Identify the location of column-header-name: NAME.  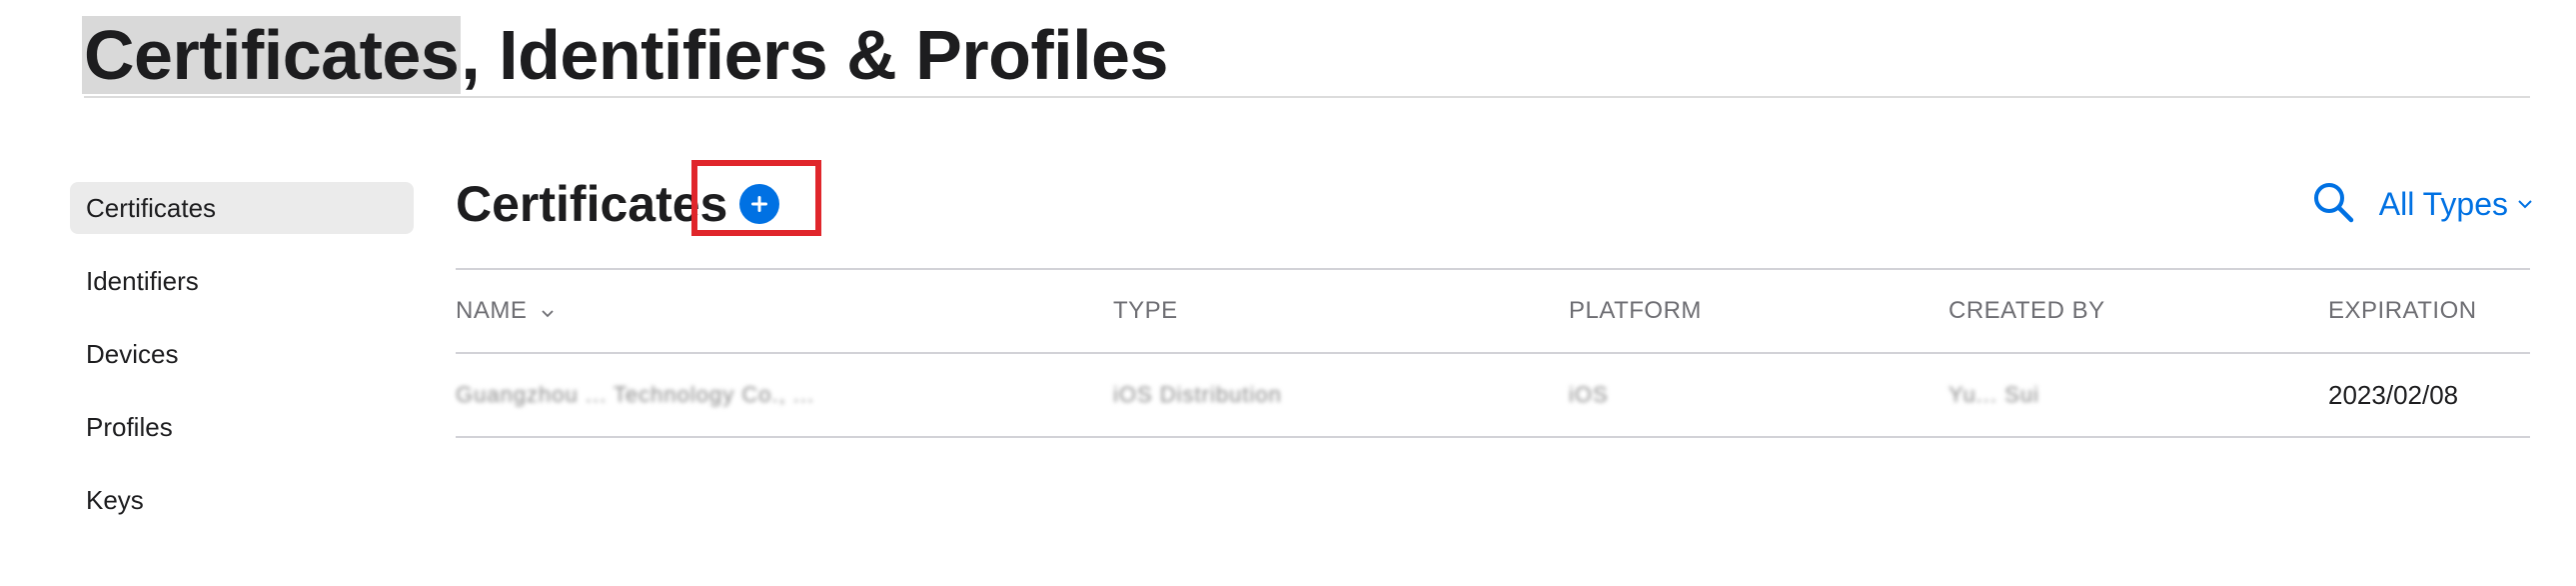
(505, 311).